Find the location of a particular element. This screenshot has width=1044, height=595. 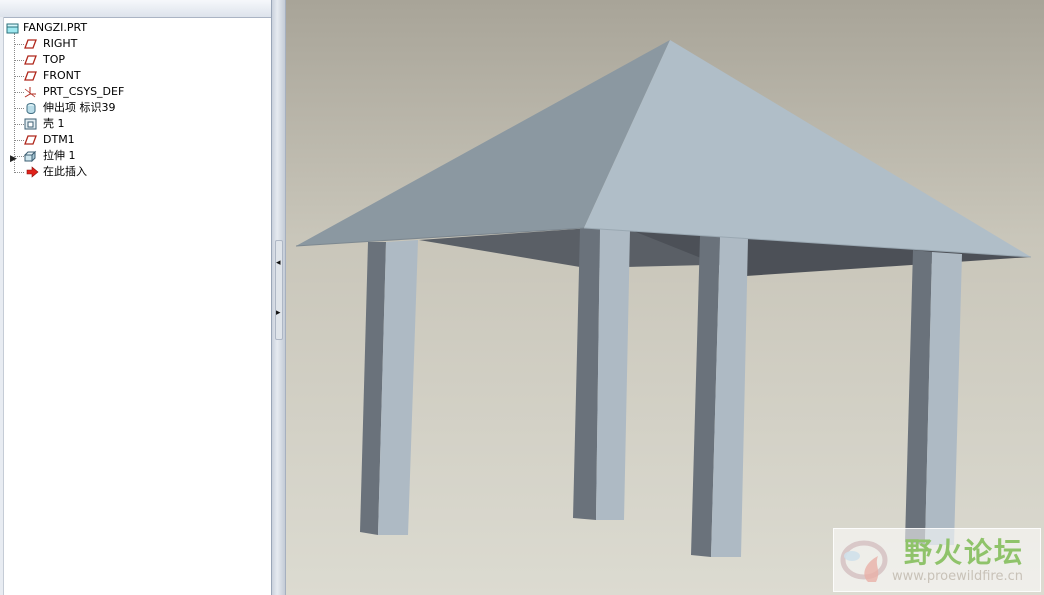

tree-item-extrude: 拉伸 1 is located at coordinates (124, 156).